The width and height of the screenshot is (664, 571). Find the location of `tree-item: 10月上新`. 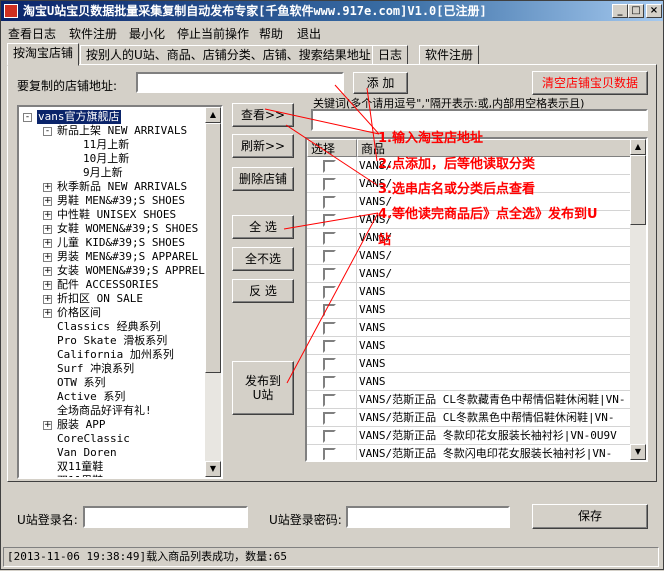

tree-item: 10月上新 is located at coordinates (106, 159).